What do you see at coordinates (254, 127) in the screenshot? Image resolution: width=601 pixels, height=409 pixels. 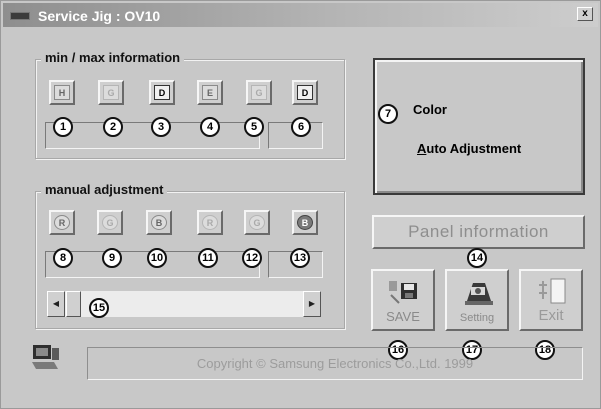 I see `marker-5: 5` at bounding box center [254, 127].